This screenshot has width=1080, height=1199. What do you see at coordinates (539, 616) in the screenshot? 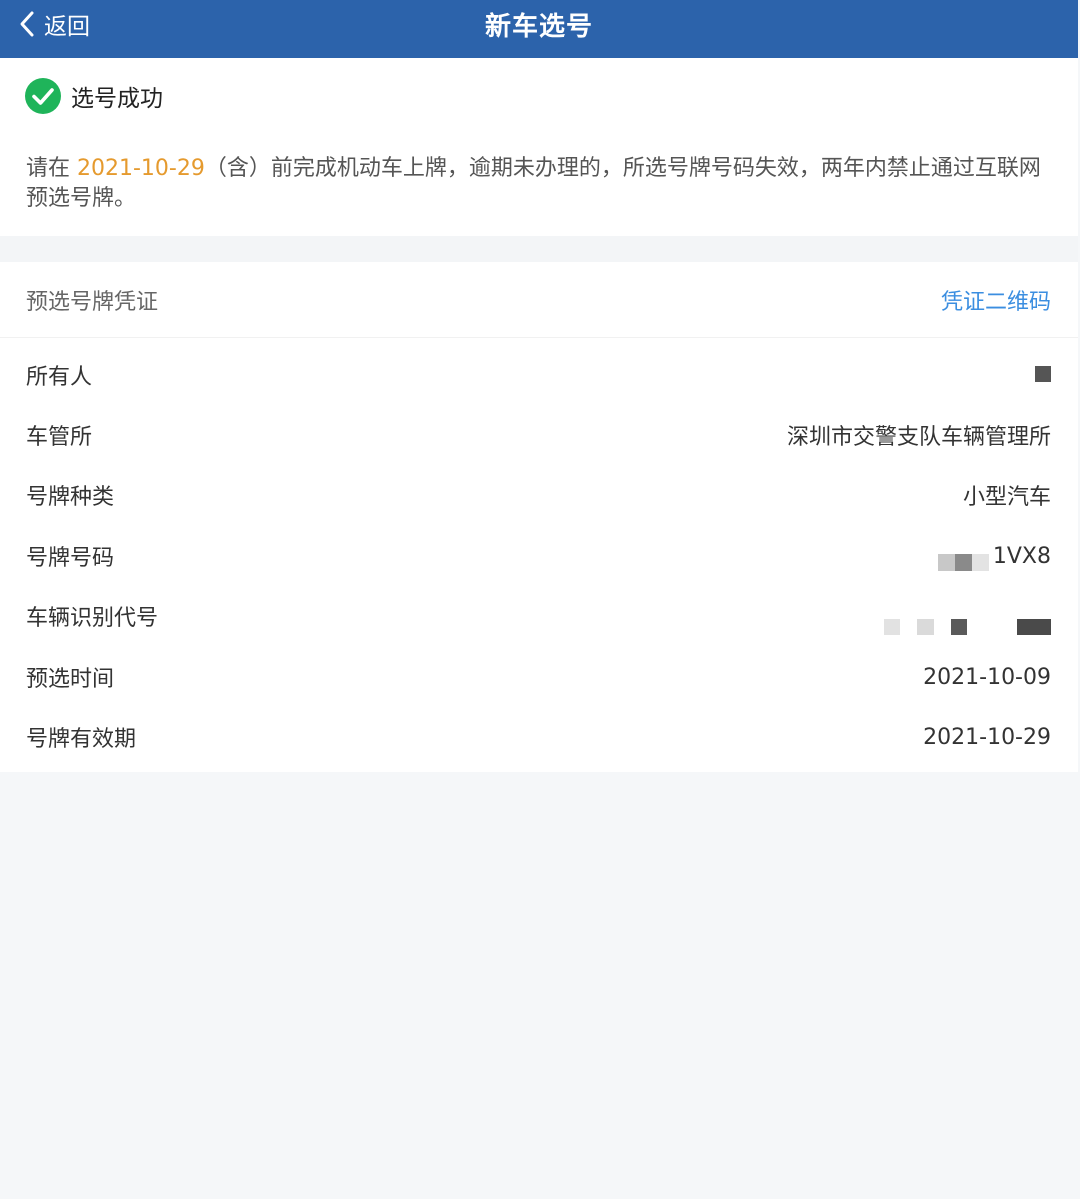
I see `info-row-vin: 车辆识别代号` at bounding box center [539, 616].